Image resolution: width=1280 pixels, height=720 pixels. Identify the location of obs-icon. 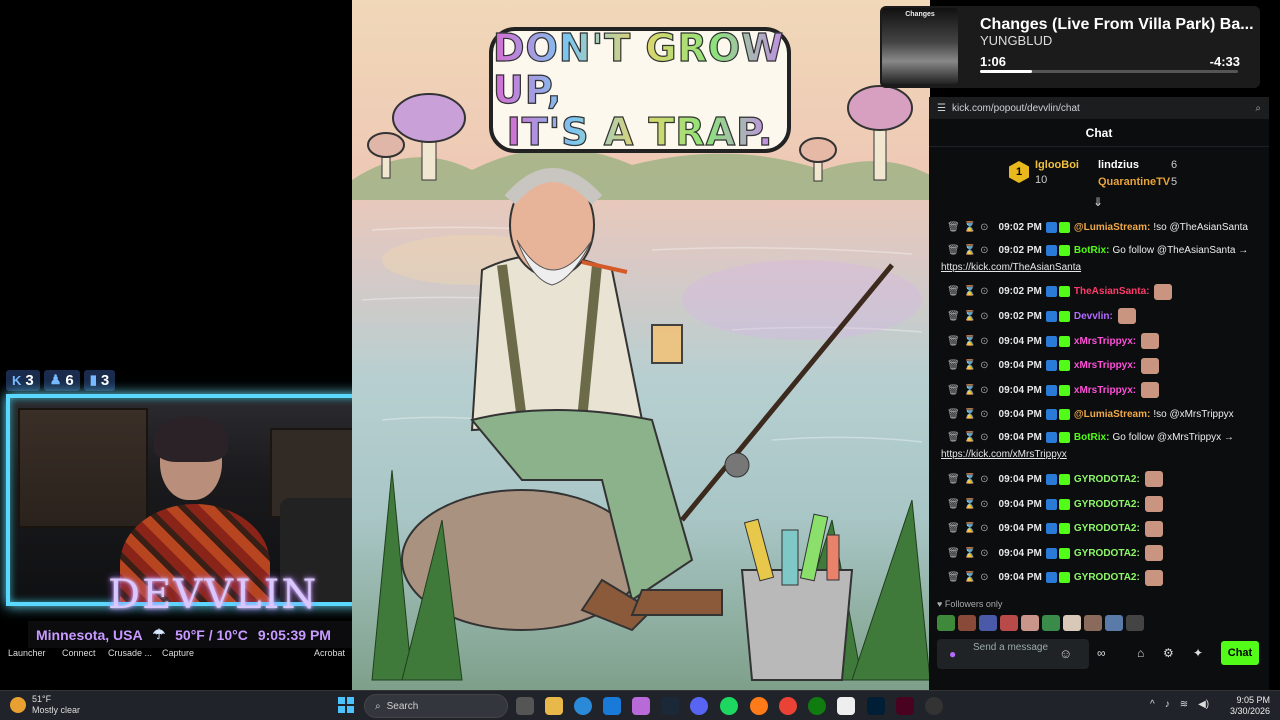
(934, 706).